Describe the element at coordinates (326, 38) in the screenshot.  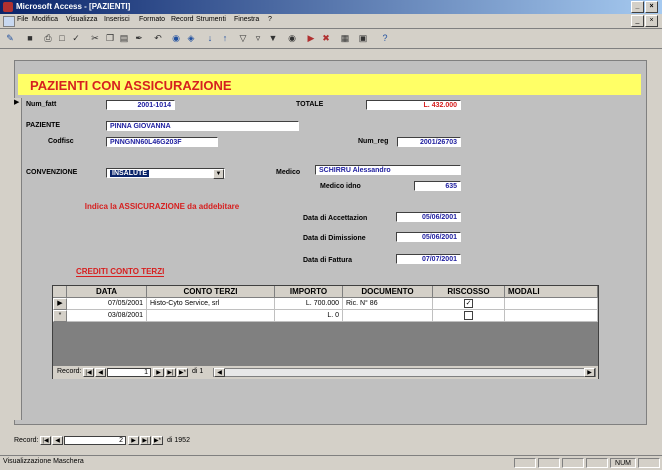
I see `delete-record-icon: ✖` at that location.